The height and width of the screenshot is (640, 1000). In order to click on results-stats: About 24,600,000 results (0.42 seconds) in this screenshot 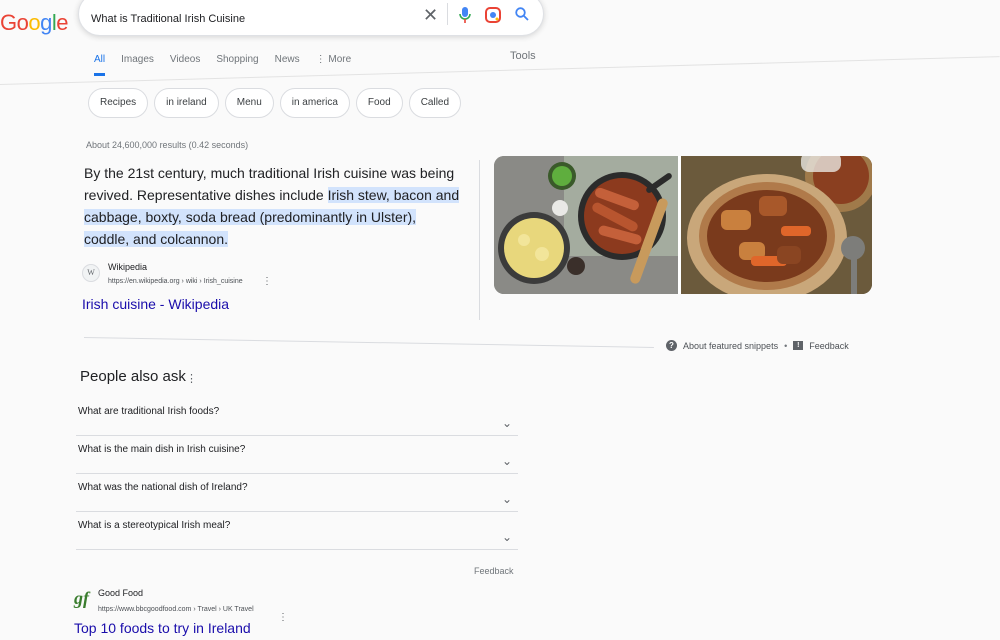, I will do `click(167, 145)`.